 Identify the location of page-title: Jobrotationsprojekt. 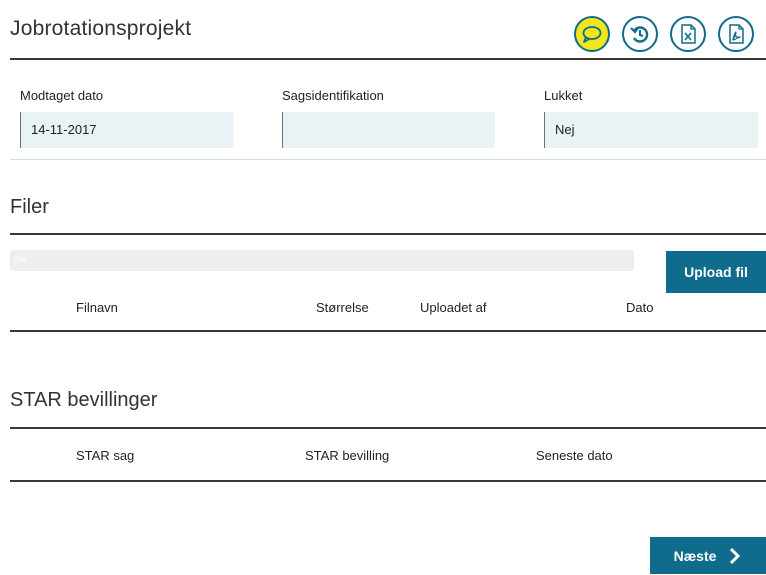
(101, 28).